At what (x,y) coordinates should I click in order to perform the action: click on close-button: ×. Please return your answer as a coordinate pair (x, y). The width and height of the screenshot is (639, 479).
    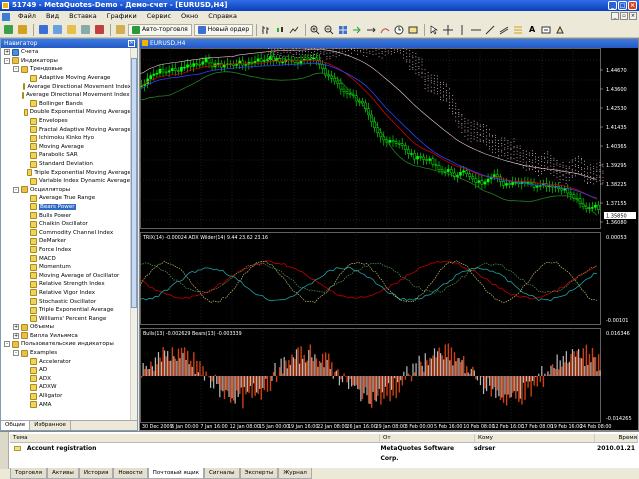
    Looking at the image, I should click on (632, 5).